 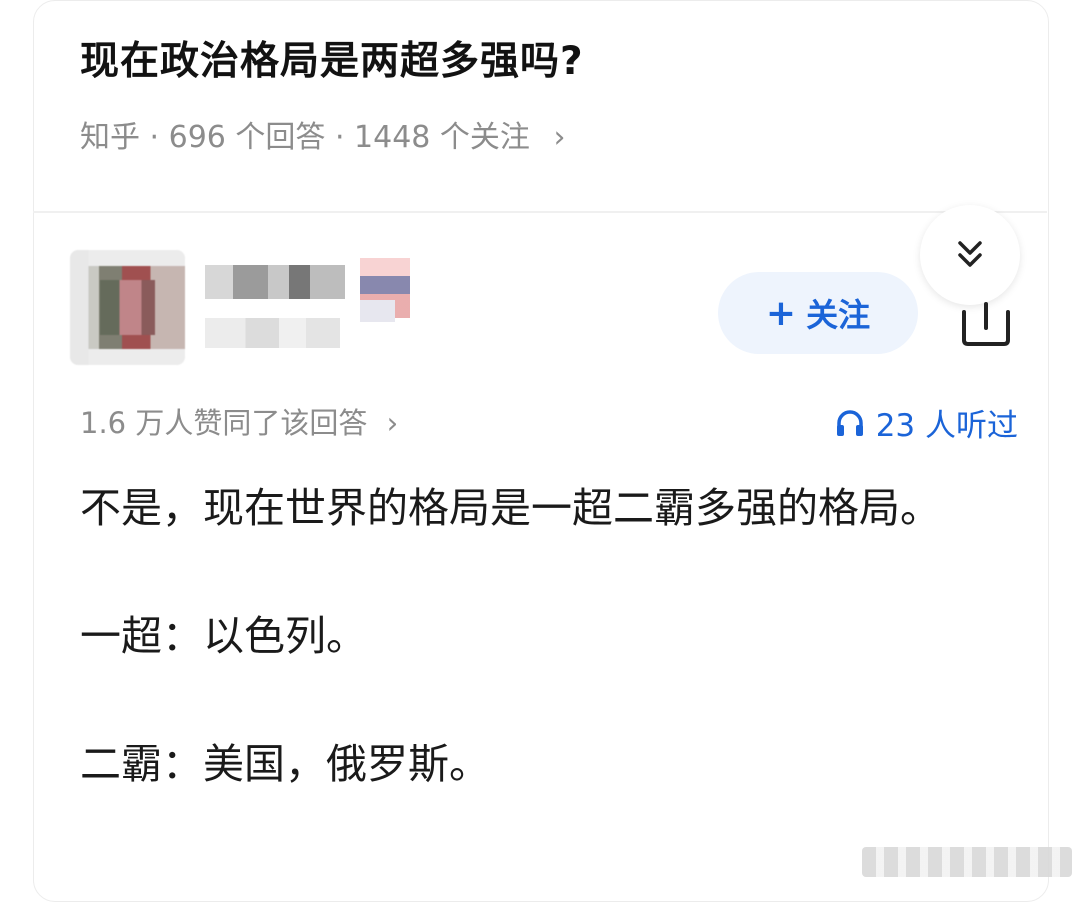 What do you see at coordinates (849, 422) in the screenshot?
I see `headphones-icon` at bounding box center [849, 422].